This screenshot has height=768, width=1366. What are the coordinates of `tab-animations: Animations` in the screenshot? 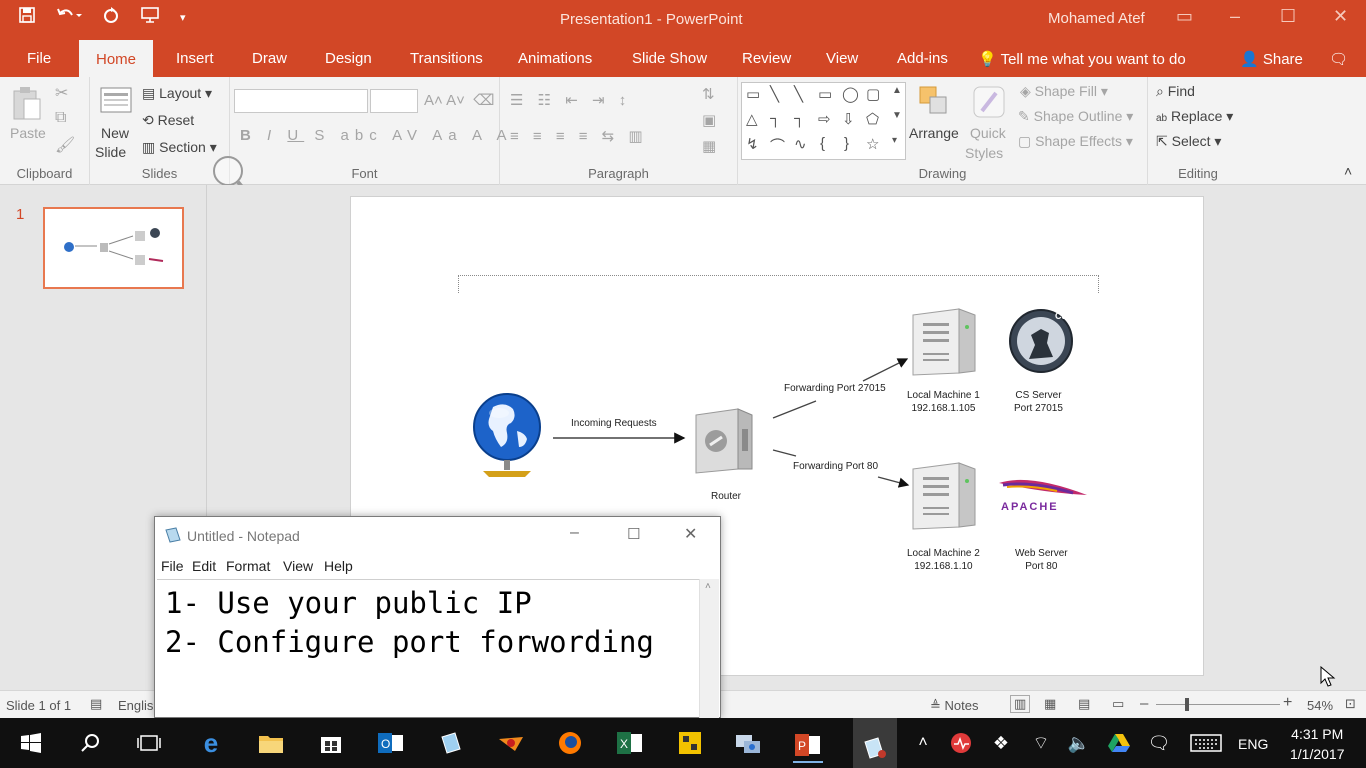 It's located at (555, 58).